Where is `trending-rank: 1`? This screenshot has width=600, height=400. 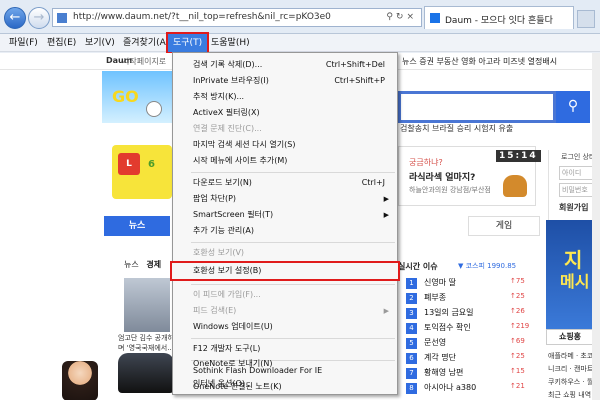 trending-rank: 1 is located at coordinates (411, 283).